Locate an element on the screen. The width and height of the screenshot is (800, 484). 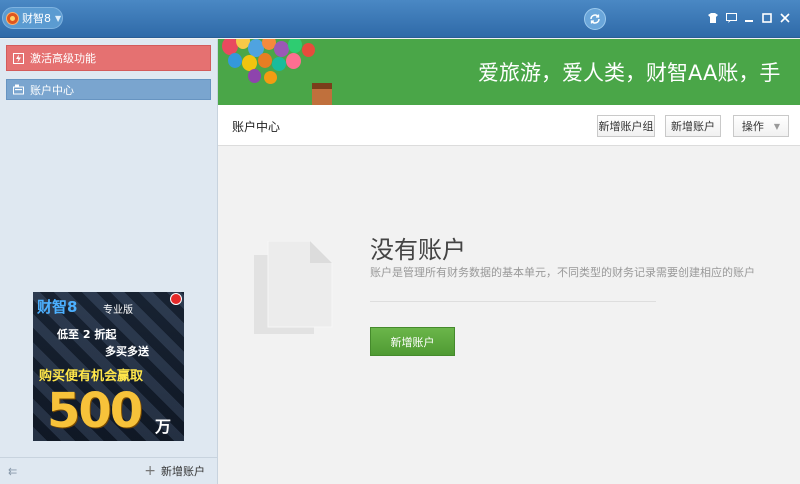
operations-dropdown: 操作 ▼ is located at coordinates (761, 126).